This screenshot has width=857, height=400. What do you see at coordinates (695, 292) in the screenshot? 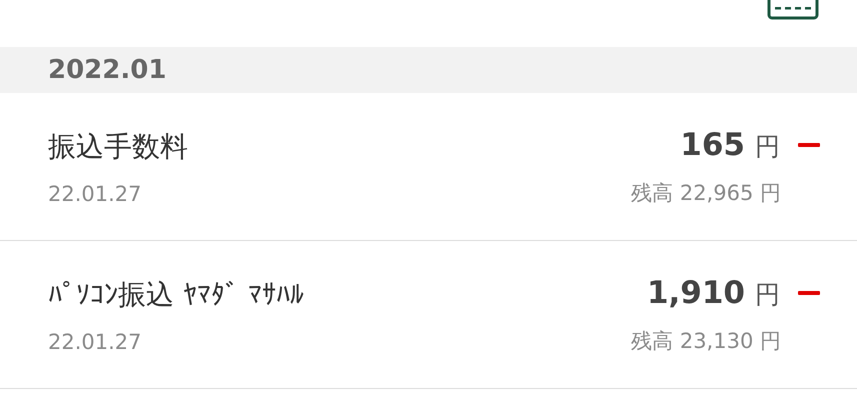
I see `amount: 1,910` at bounding box center [695, 292].